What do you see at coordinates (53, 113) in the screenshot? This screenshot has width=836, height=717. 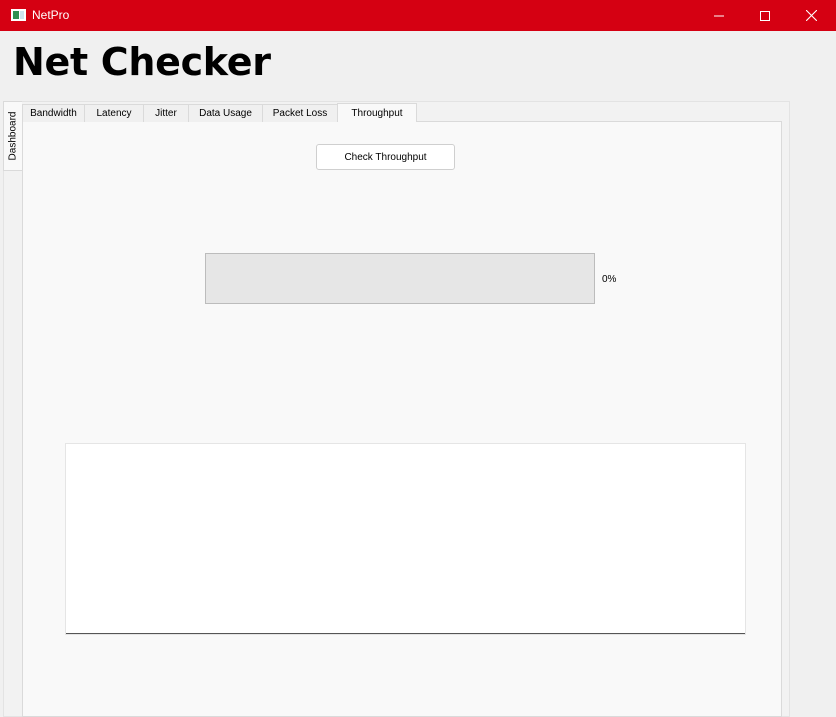 I see `tab-bandwidth: Bandwidth` at bounding box center [53, 113].